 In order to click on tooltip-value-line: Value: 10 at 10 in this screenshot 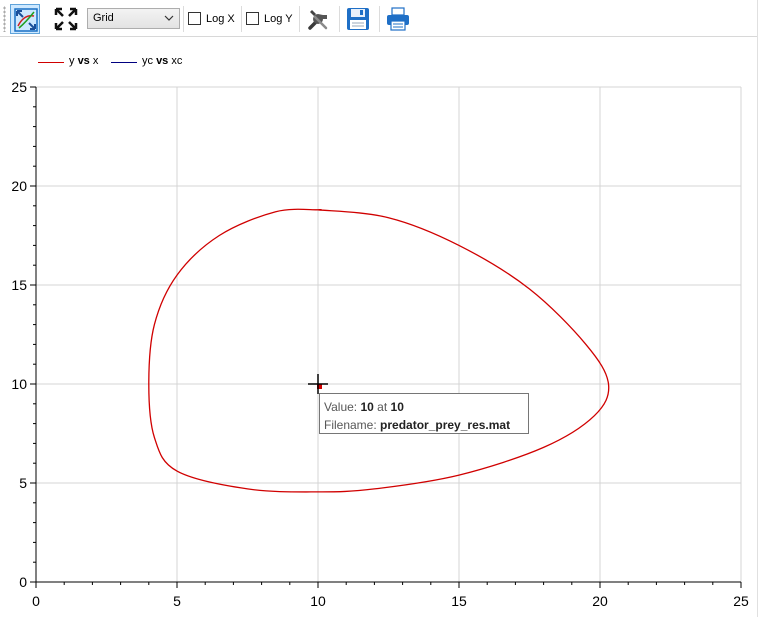, I will do `click(364, 407)`.